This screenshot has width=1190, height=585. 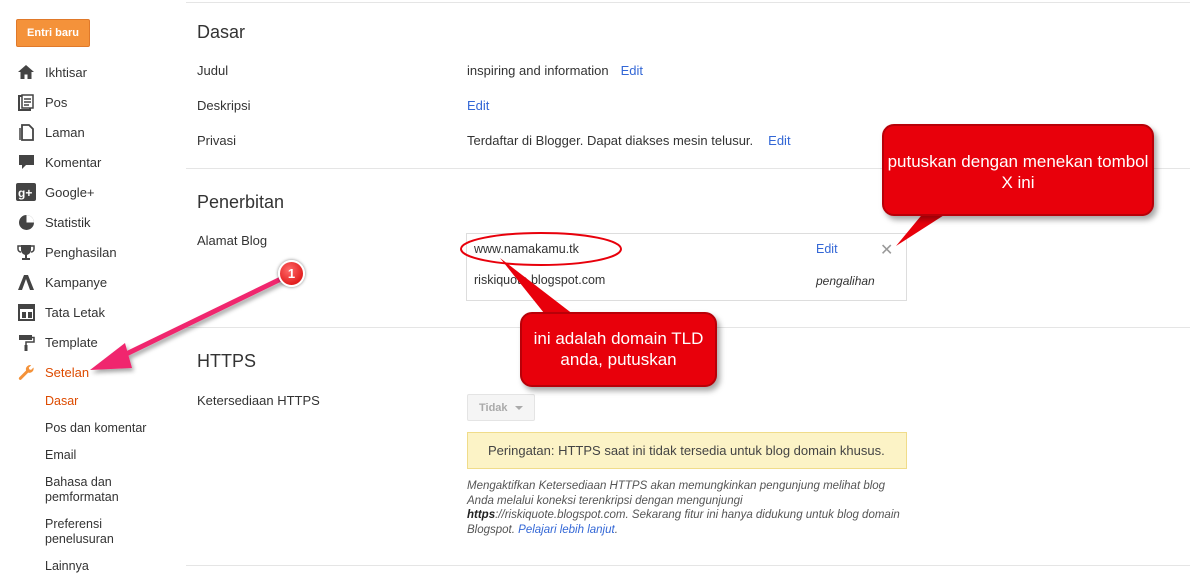 I want to click on sidebar-item-overview: Ikhtisar, so click(x=51, y=72).